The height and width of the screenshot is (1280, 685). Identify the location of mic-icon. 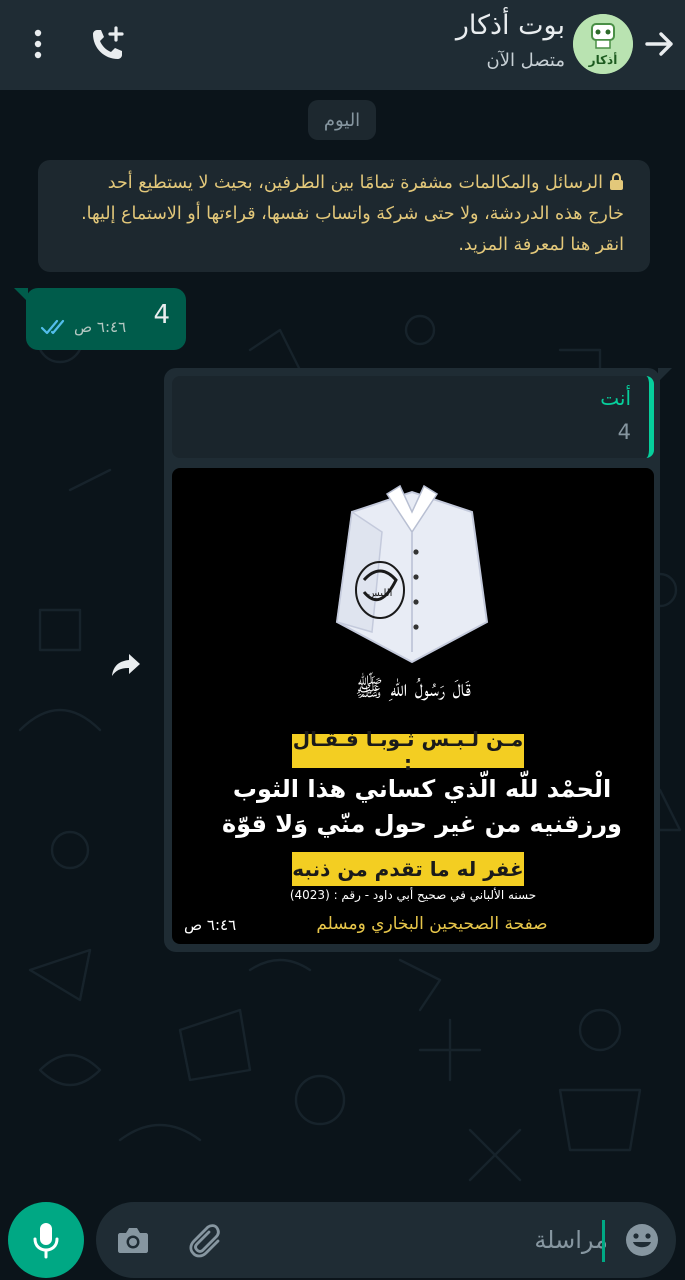
(46, 1241).